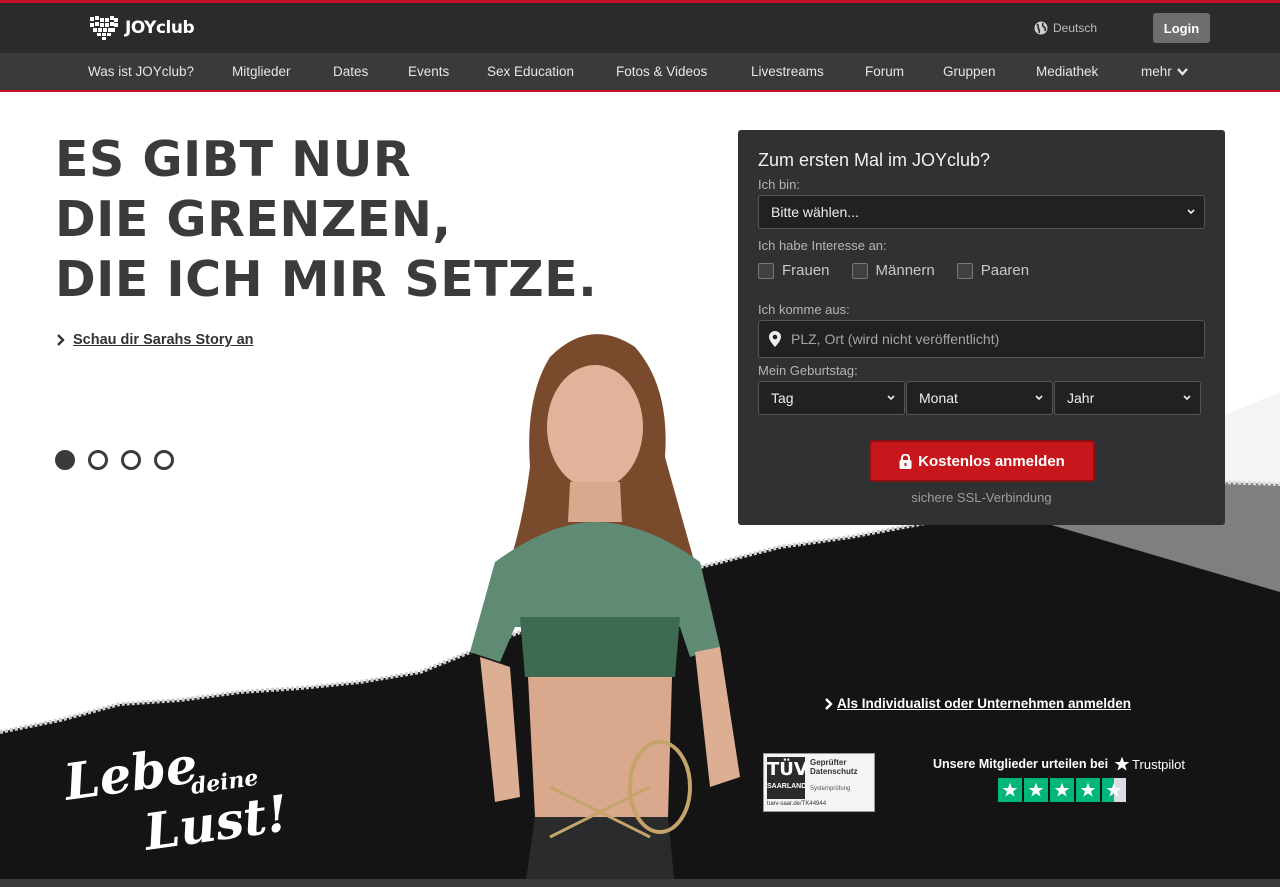  I want to click on language-selector: Deutsch, so click(1065, 28).